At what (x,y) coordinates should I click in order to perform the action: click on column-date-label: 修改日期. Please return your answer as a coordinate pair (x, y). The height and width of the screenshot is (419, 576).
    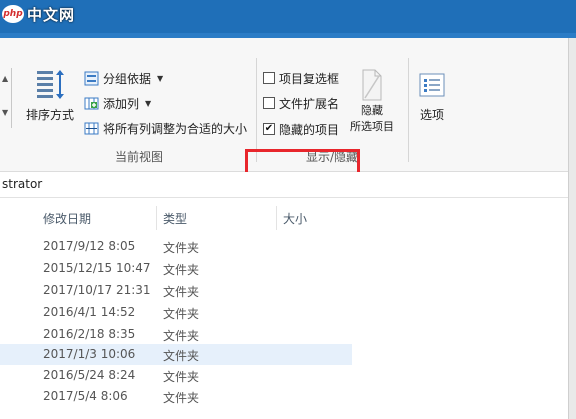
    Looking at the image, I should click on (67, 218).